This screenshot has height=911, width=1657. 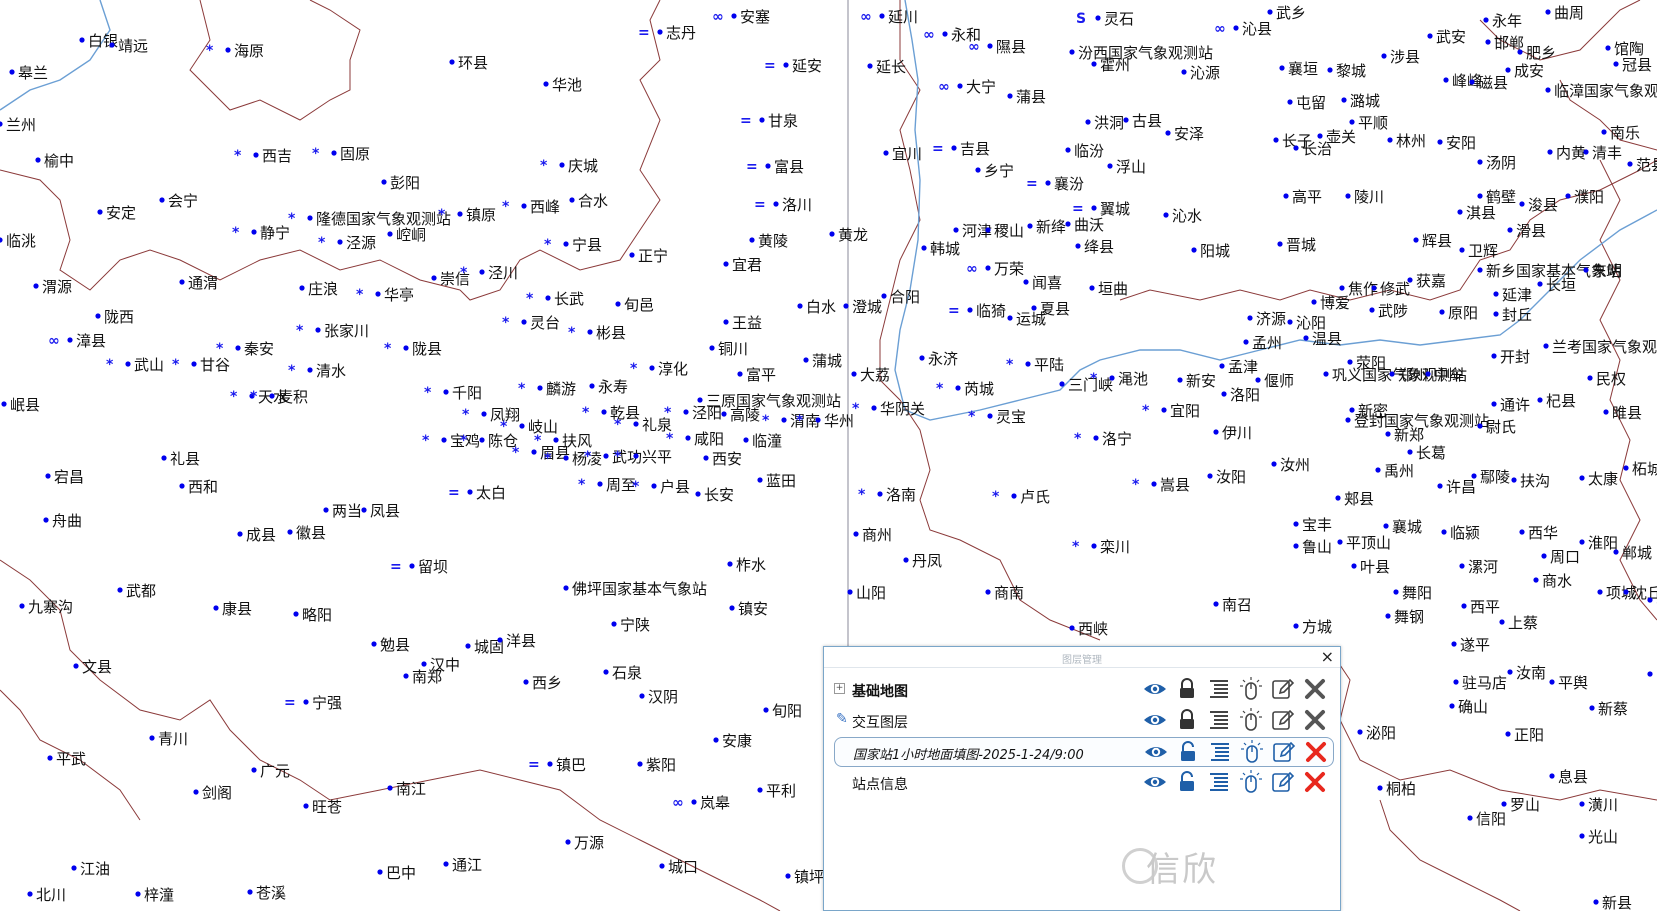 What do you see at coordinates (848, 235) in the screenshot?
I see `station-marker: 黄龙` at bounding box center [848, 235].